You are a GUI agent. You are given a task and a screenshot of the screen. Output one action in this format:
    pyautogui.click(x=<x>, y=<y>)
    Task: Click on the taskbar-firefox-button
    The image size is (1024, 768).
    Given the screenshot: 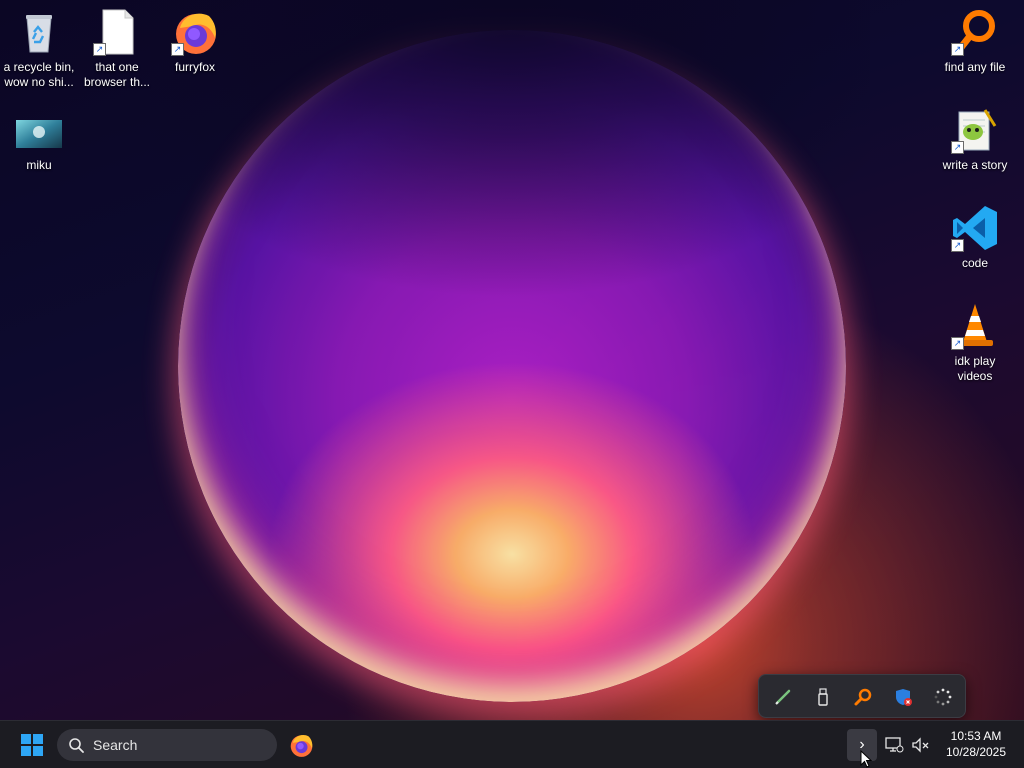 What is the action you would take?
    pyautogui.click(x=301, y=745)
    